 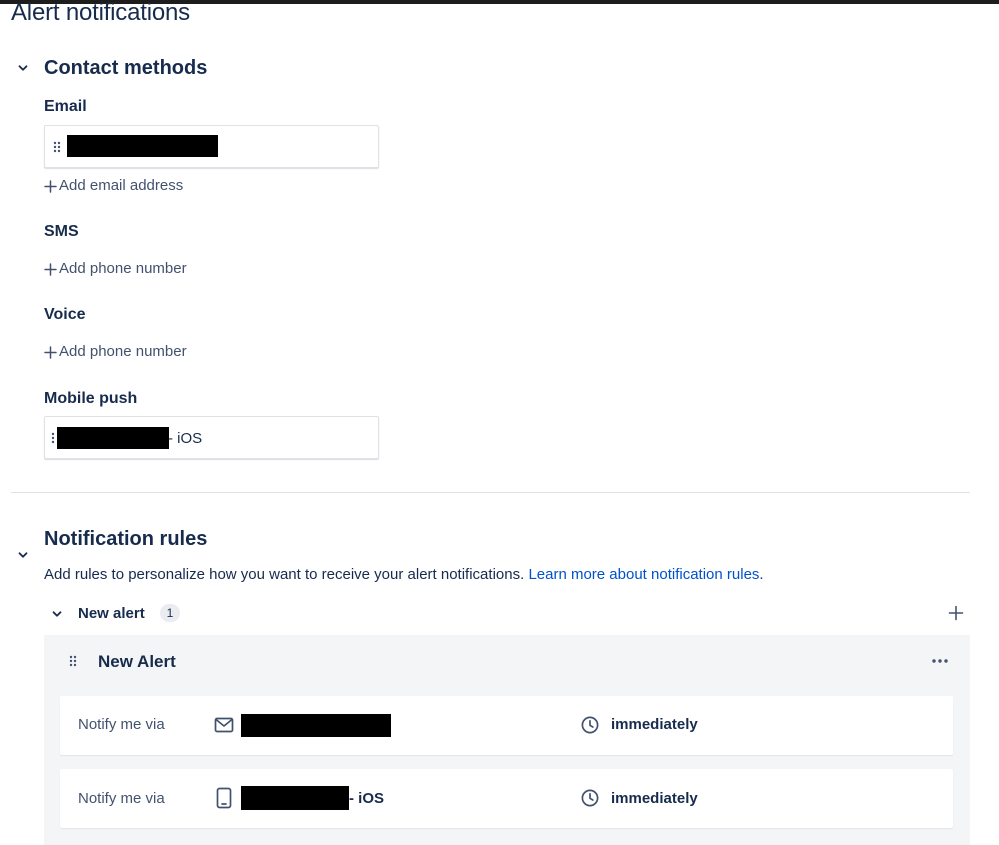 What do you see at coordinates (123, 351) in the screenshot?
I see `add-voice-phone-label: Add phone number` at bounding box center [123, 351].